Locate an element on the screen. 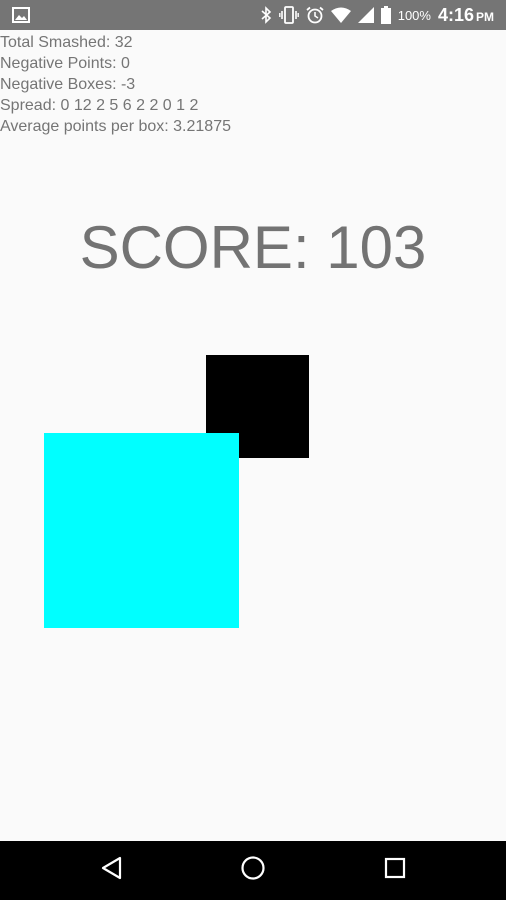 Image resolution: width=506 pixels, height=900 pixels. navigation-bar is located at coordinates (253, 870).